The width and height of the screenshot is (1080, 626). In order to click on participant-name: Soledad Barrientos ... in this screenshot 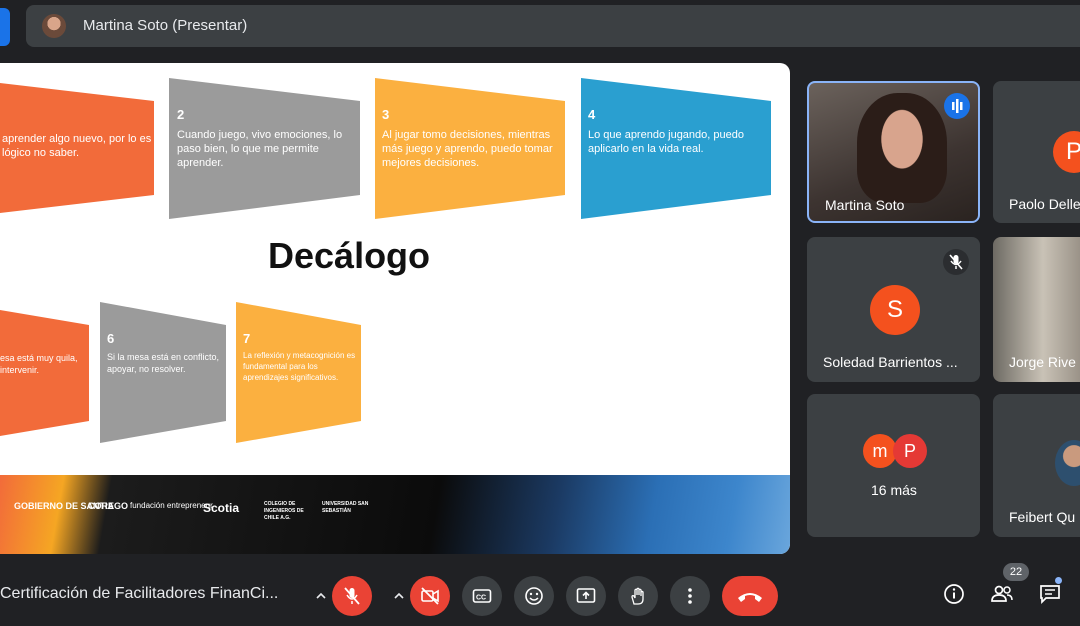, I will do `click(890, 362)`.